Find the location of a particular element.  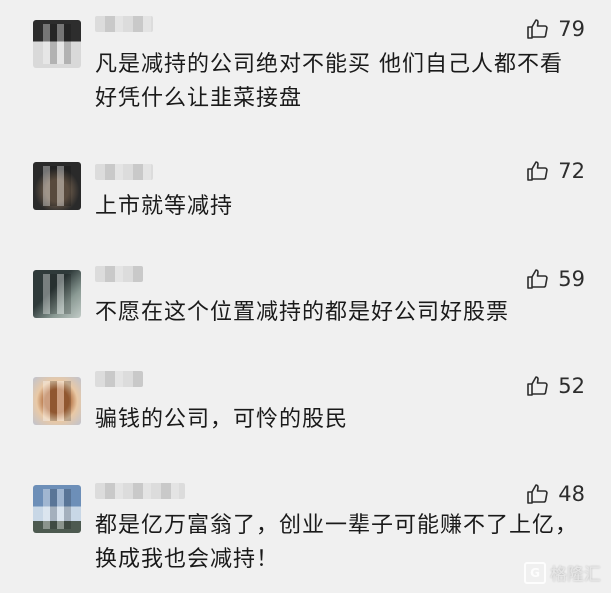

like-count: 48 is located at coordinates (571, 494).